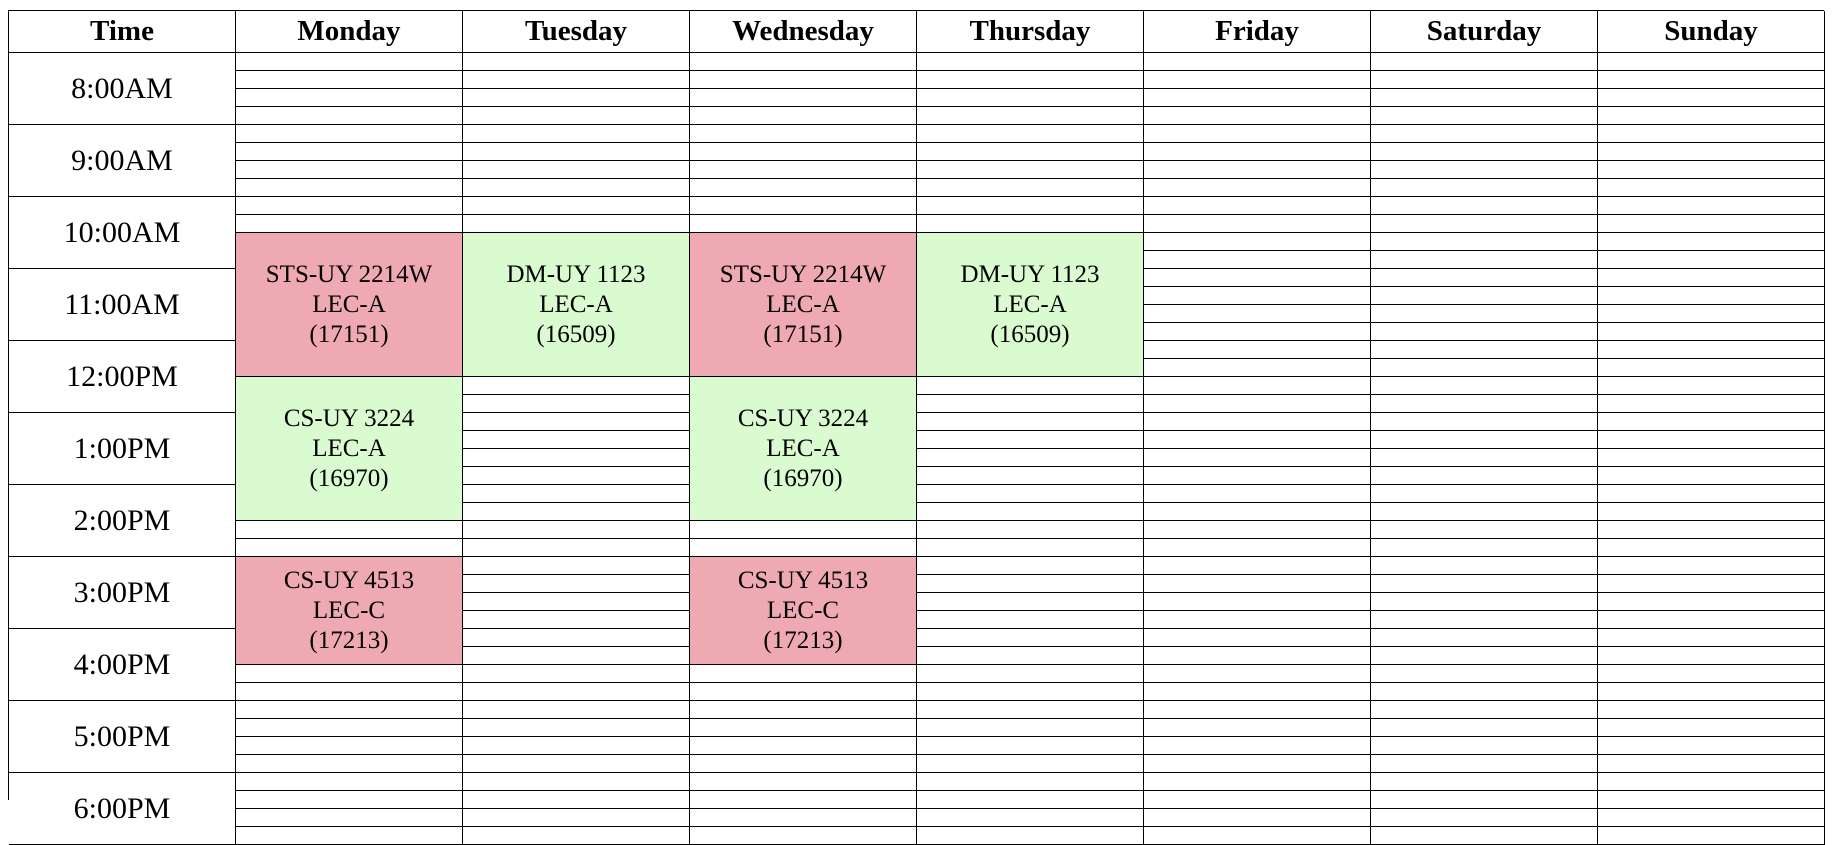 This screenshot has height=845, width=1832. What do you see at coordinates (349, 611) in the screenshot?
I see `course-block: CS-UY 4513 LEC-C (17213)` at bounding box center [349, 611].